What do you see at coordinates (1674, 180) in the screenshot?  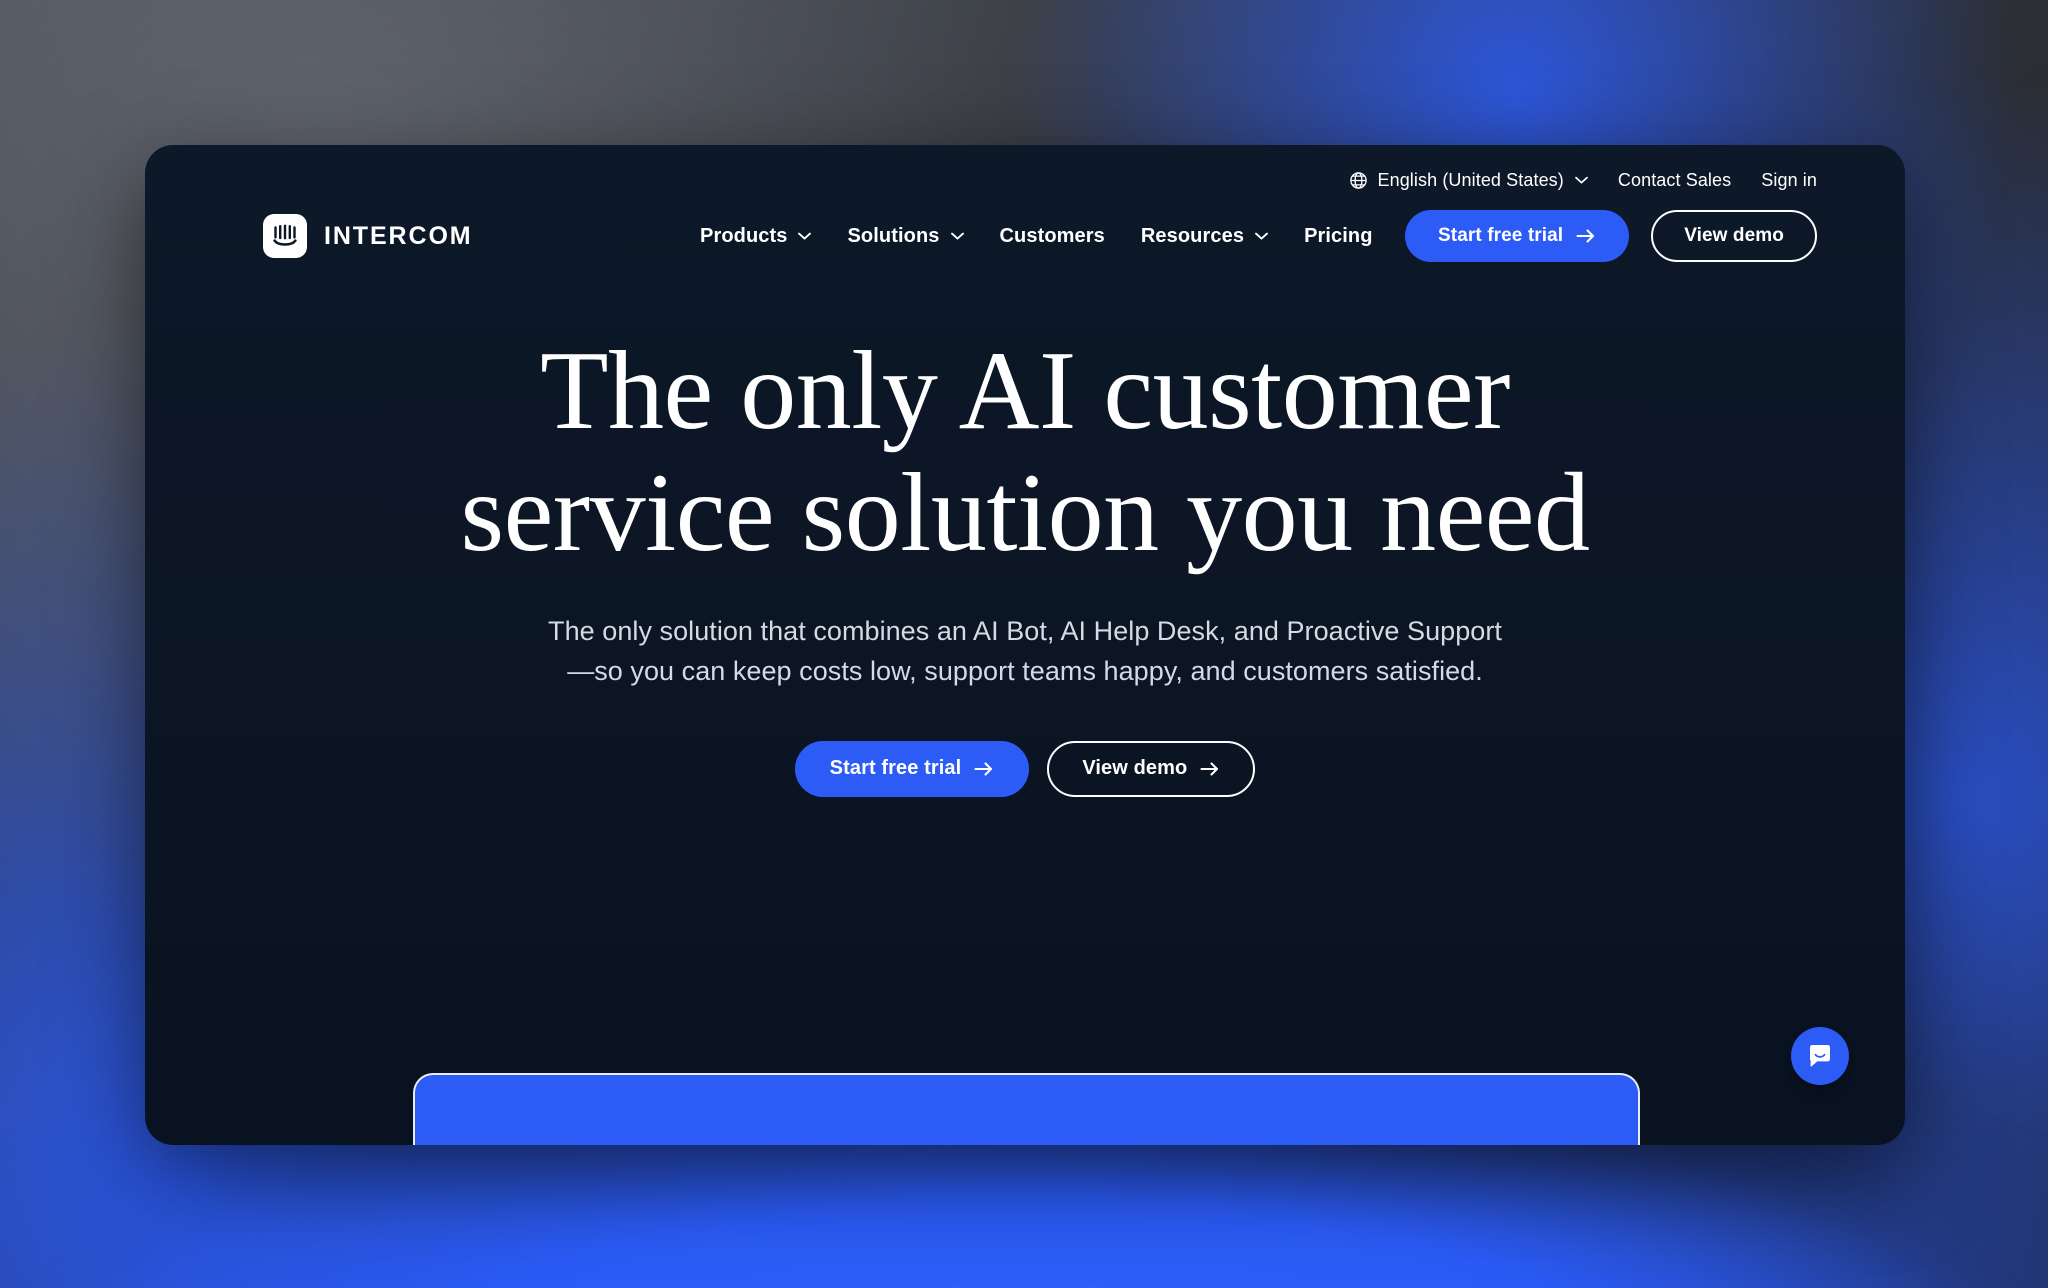 I see `contact-sales-link: Contact Sales` at bounding box center [1674, 180].